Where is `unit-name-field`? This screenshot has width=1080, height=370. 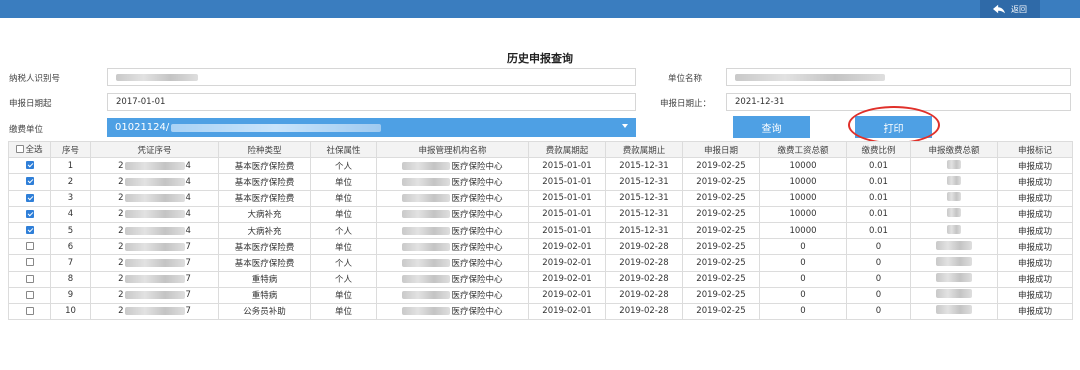 unit-name-field is located at coordinates (898, 77).